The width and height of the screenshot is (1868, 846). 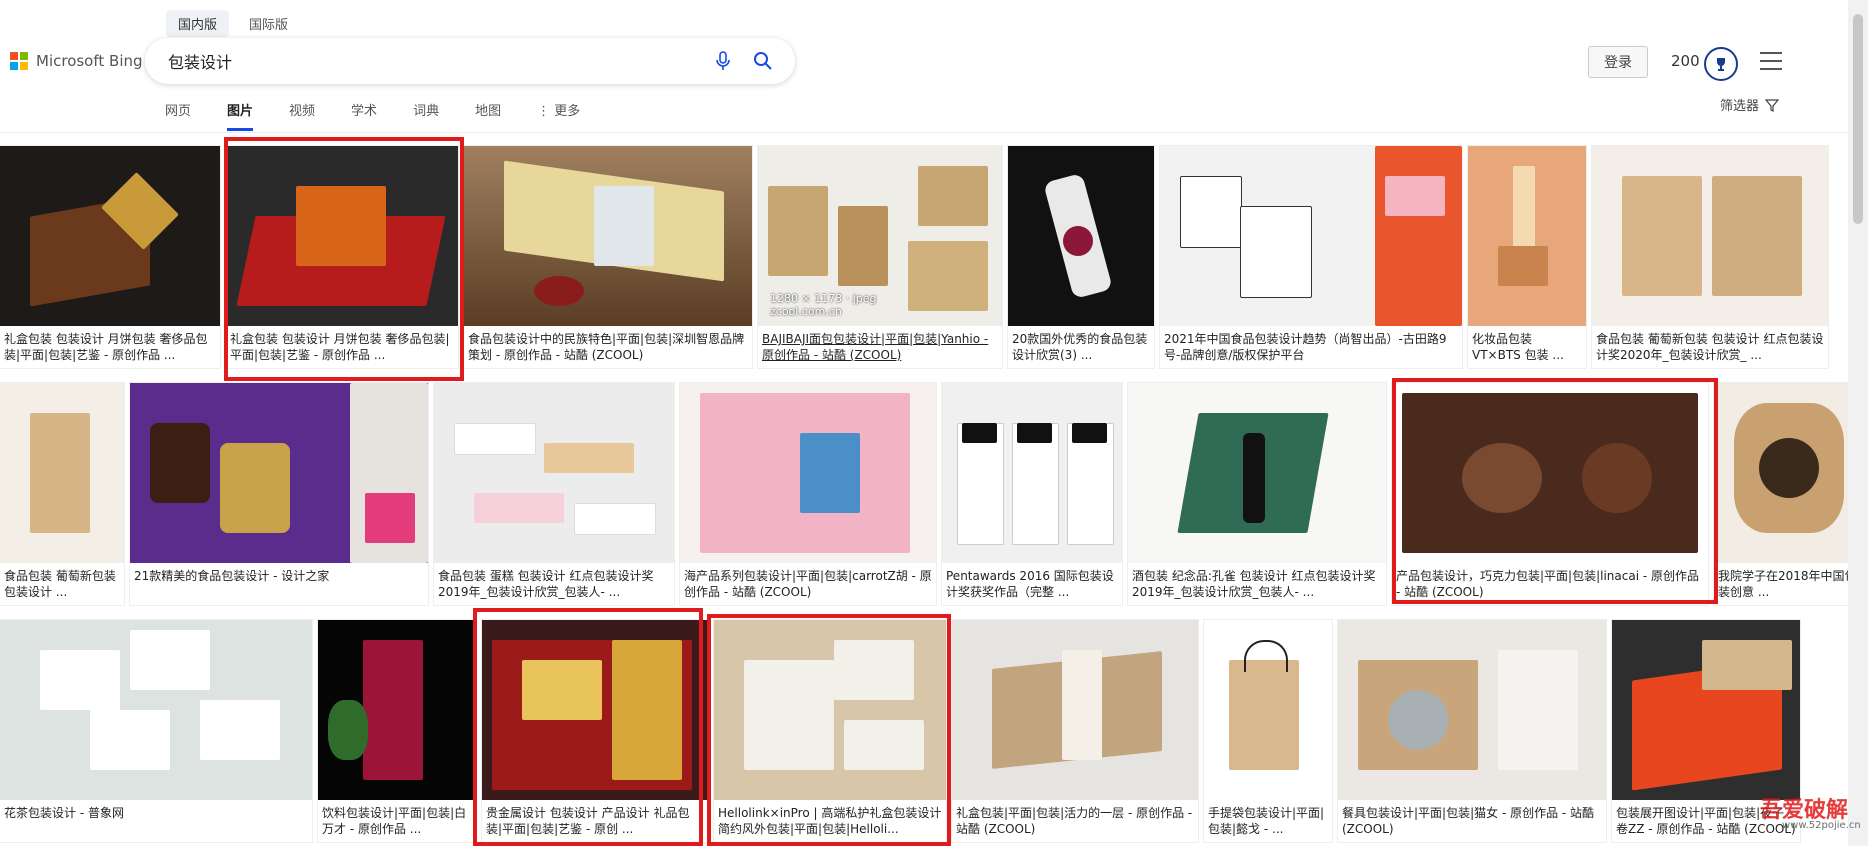 What do you see at coordinates (1858, 119) in the screenshot?
I see `scrollbar-thumb` at bounding box center [1858, 119].